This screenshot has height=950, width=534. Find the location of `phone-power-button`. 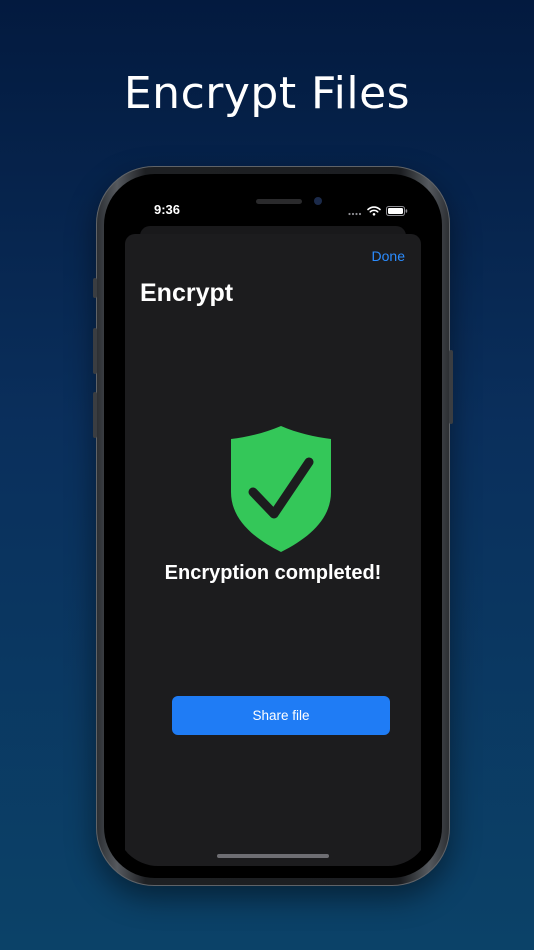

phone-power-button is located at coordinates (451, 387).